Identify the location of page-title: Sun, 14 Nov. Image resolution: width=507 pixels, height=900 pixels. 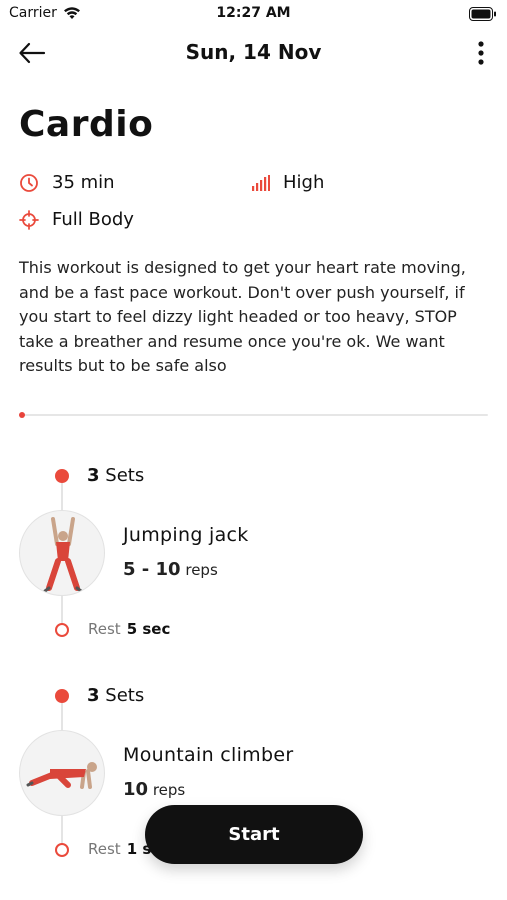
(253, 52).